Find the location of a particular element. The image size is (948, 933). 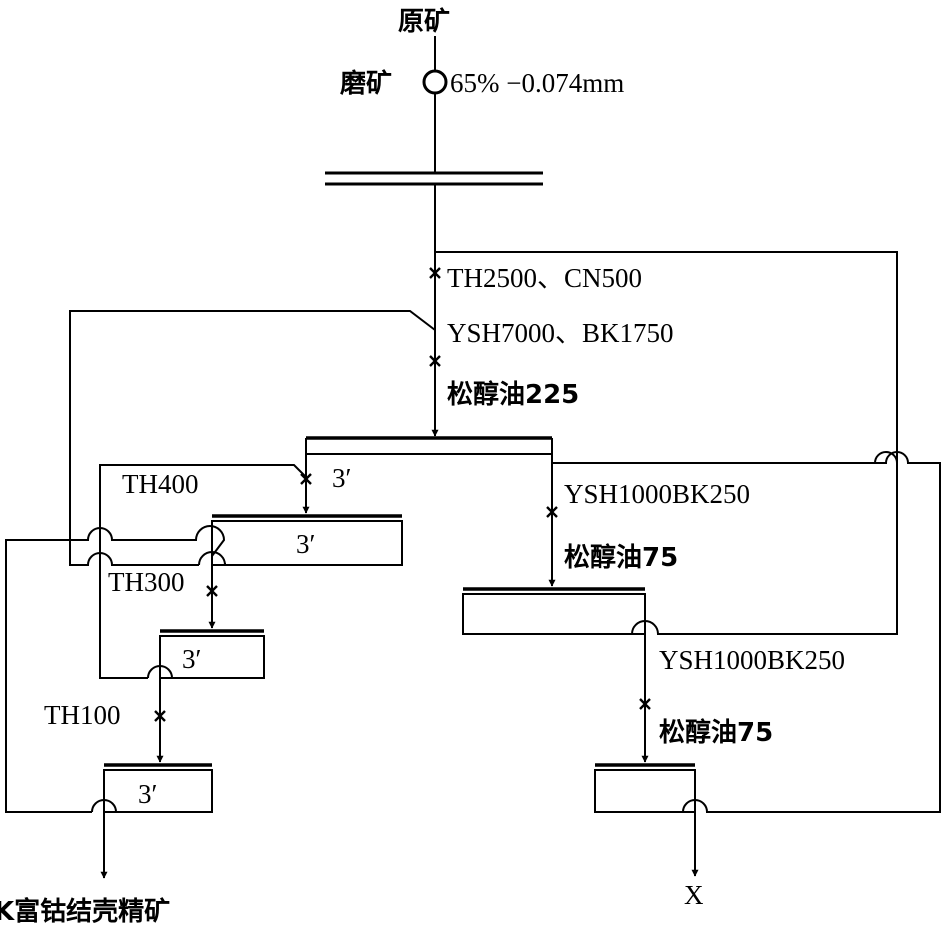

cleaner1-reagent: TH400 is located at coordinates (160, 484).